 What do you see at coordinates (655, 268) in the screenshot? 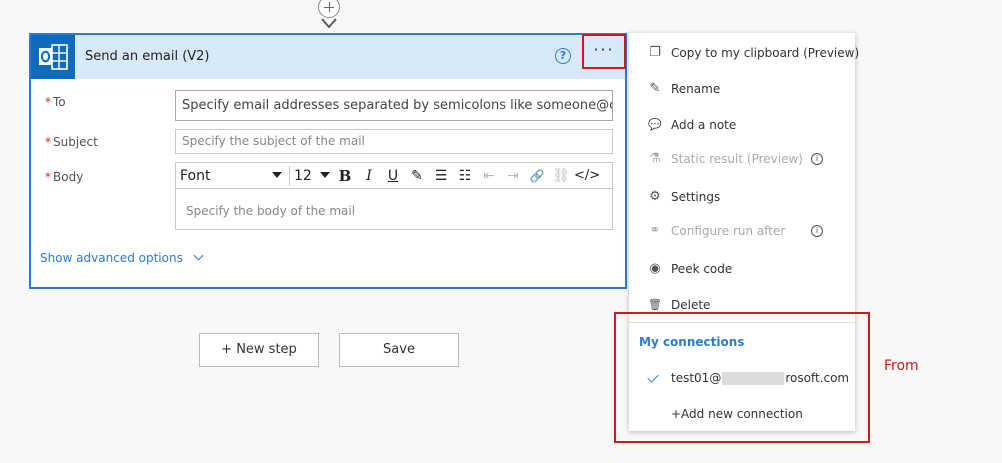
I see `eye-icon: ◉` at bounding box center [655, 268].